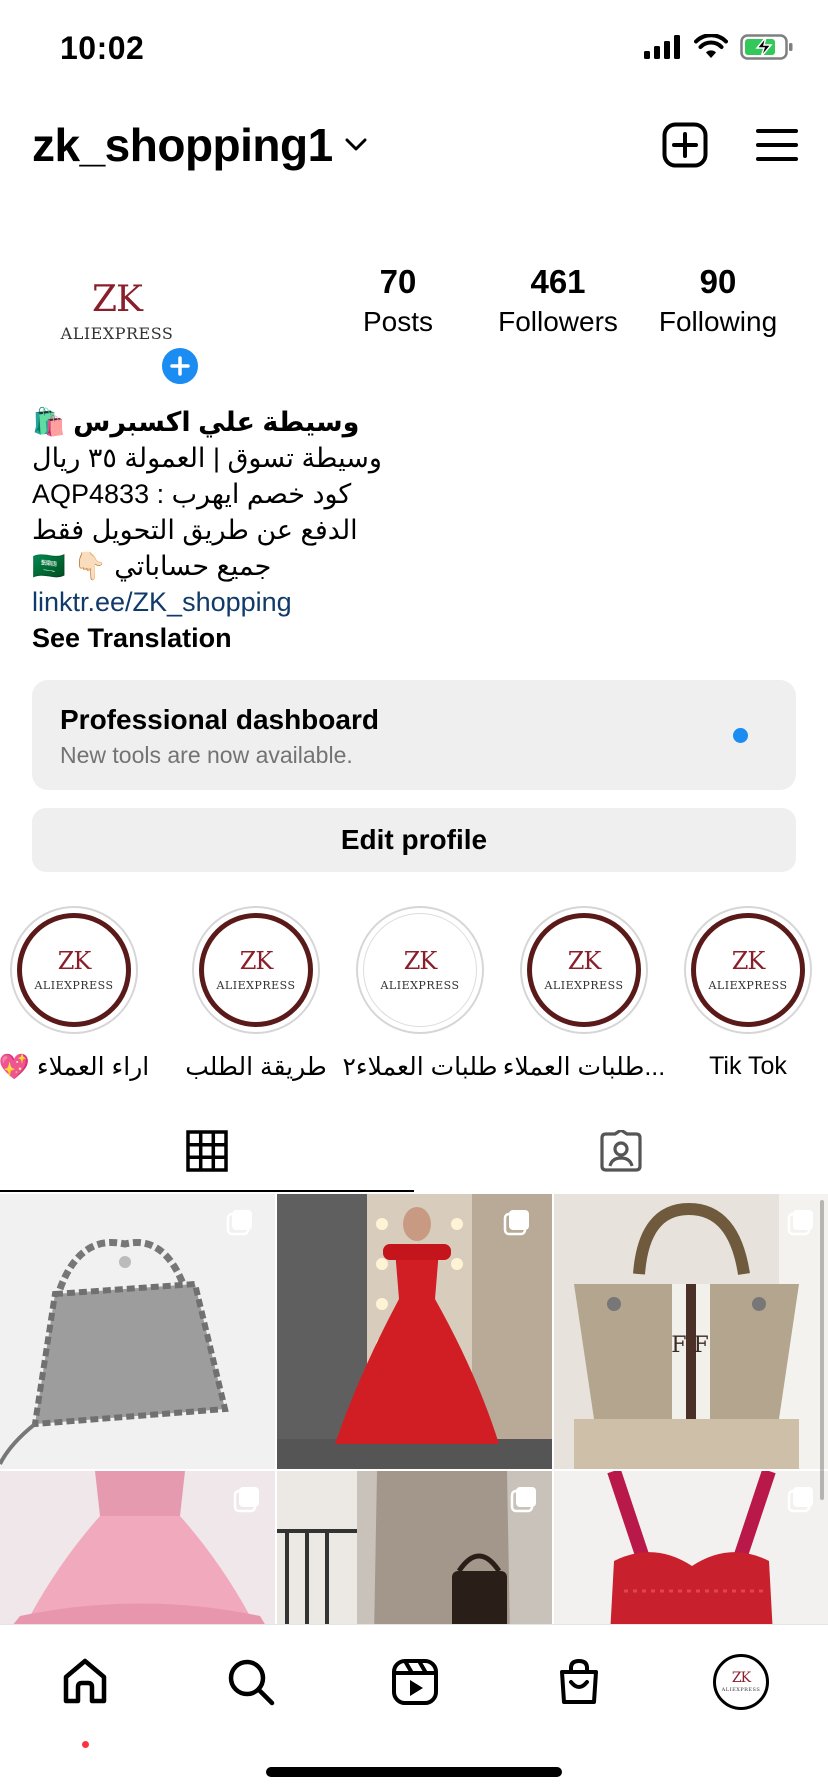 Image resolution: width=828 pixels, height=1792 pixels. I want to click on nav-profile: ZK ALIEXPRESS, so click(741, 1682).